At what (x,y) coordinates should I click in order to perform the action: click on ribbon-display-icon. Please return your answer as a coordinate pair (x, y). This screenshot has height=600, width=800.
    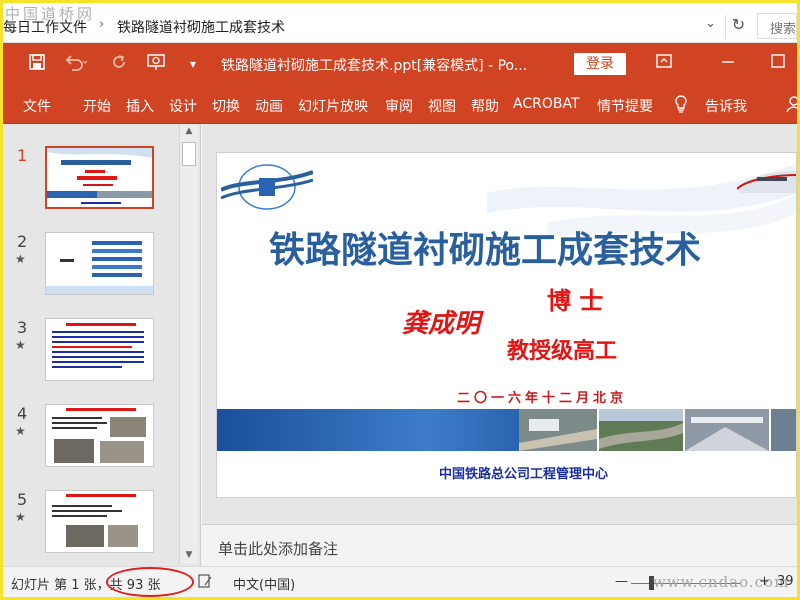
    Looking at the image, I should click on (664, 64).